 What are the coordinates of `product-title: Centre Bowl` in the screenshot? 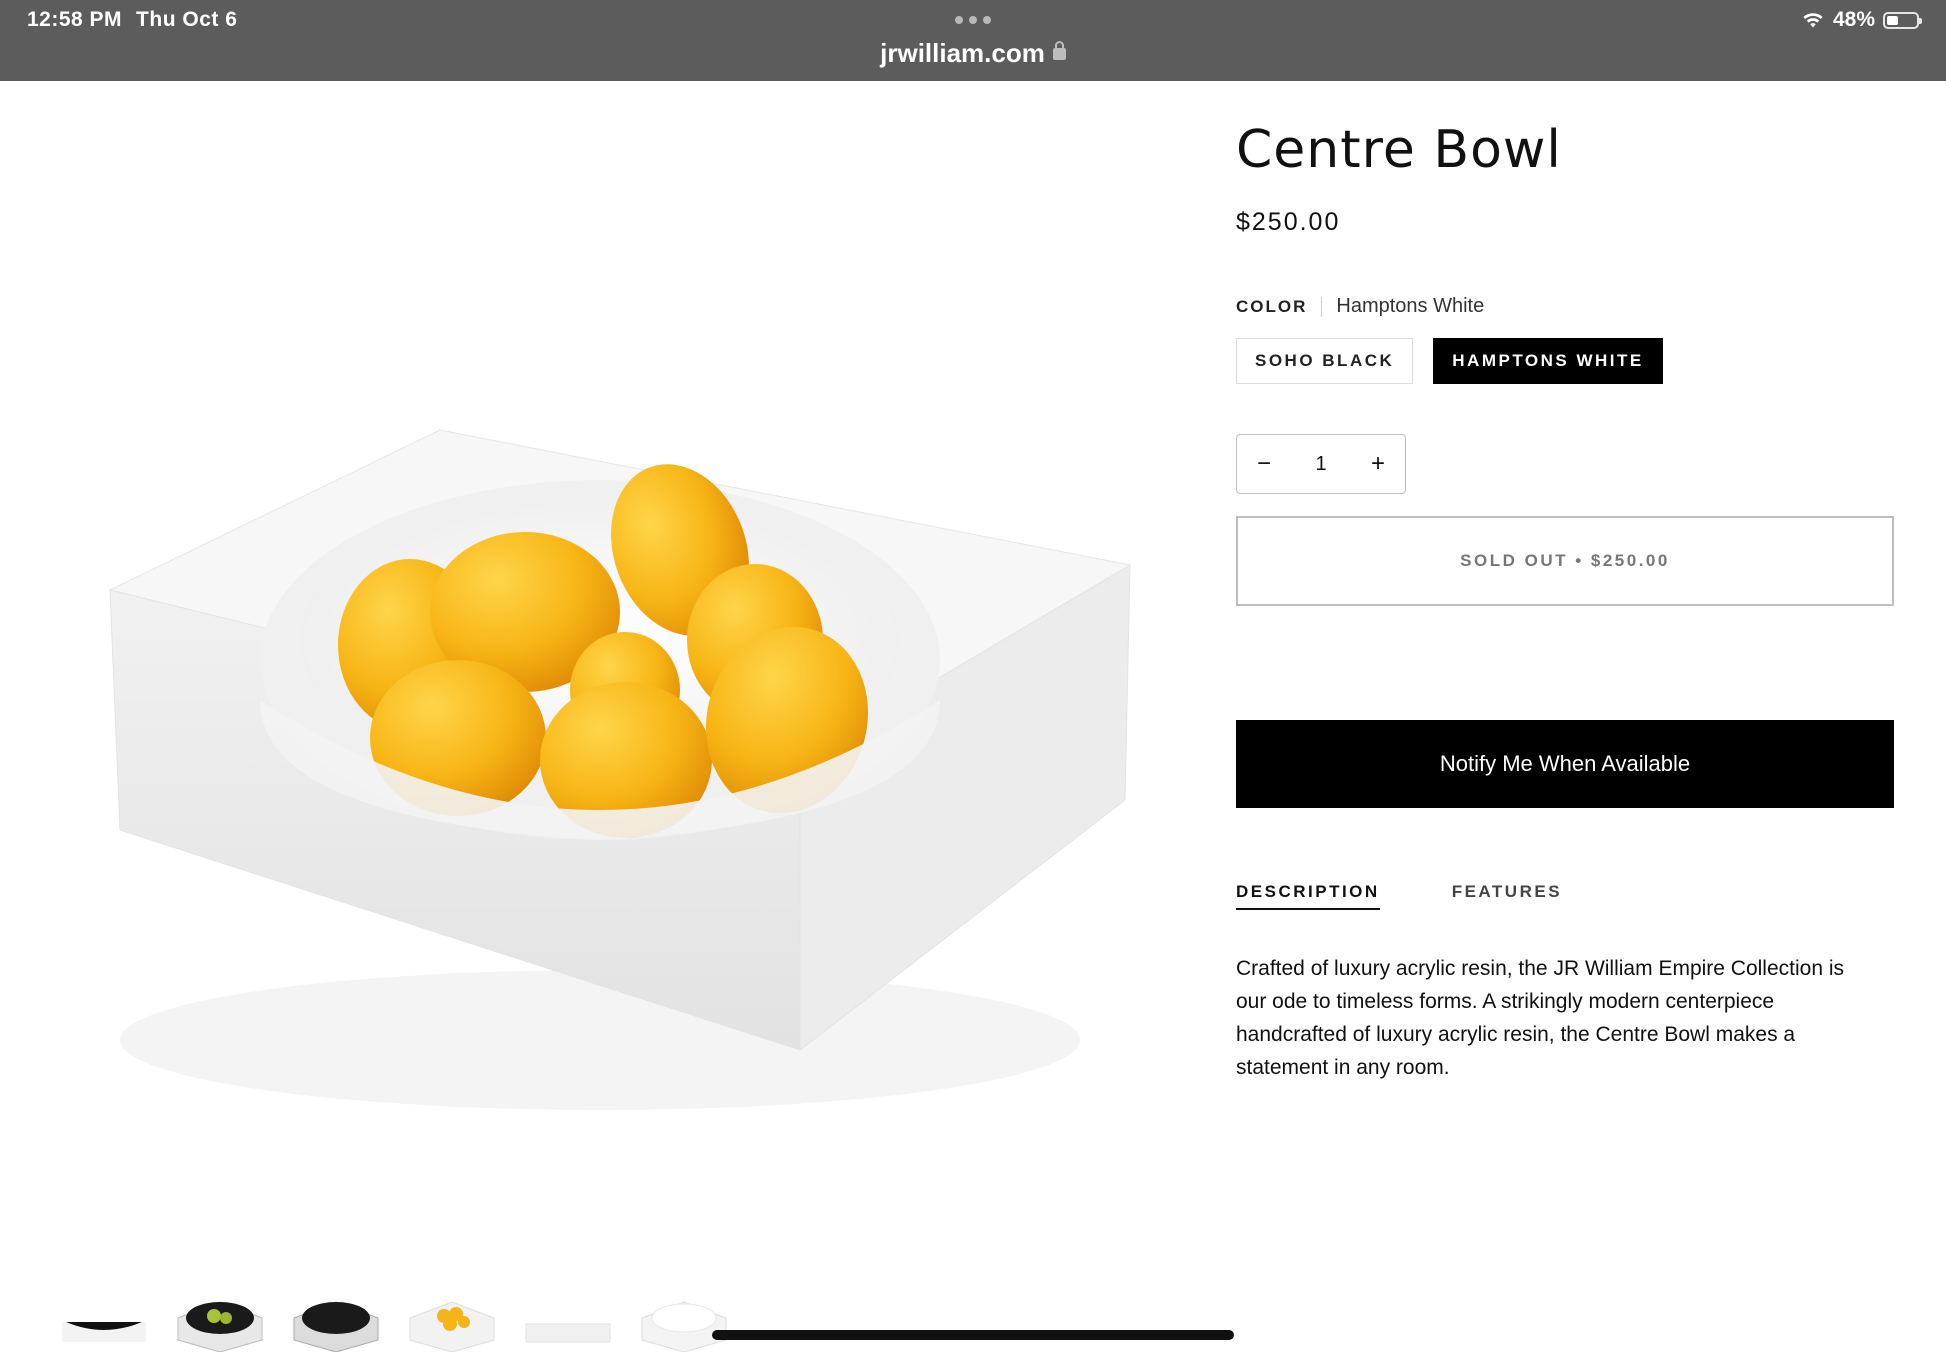 It's located at (1399, 150).